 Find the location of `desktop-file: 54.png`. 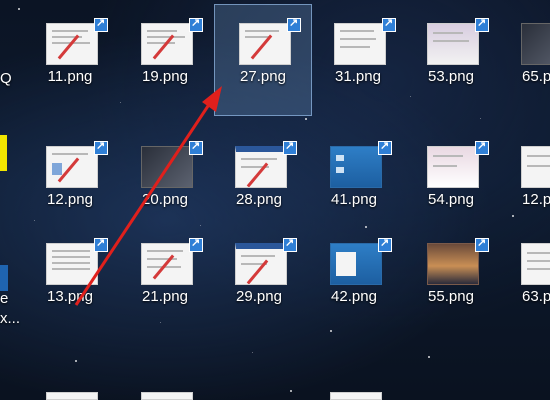

desktop-file: 54.png is located at coordinates (451, 183).